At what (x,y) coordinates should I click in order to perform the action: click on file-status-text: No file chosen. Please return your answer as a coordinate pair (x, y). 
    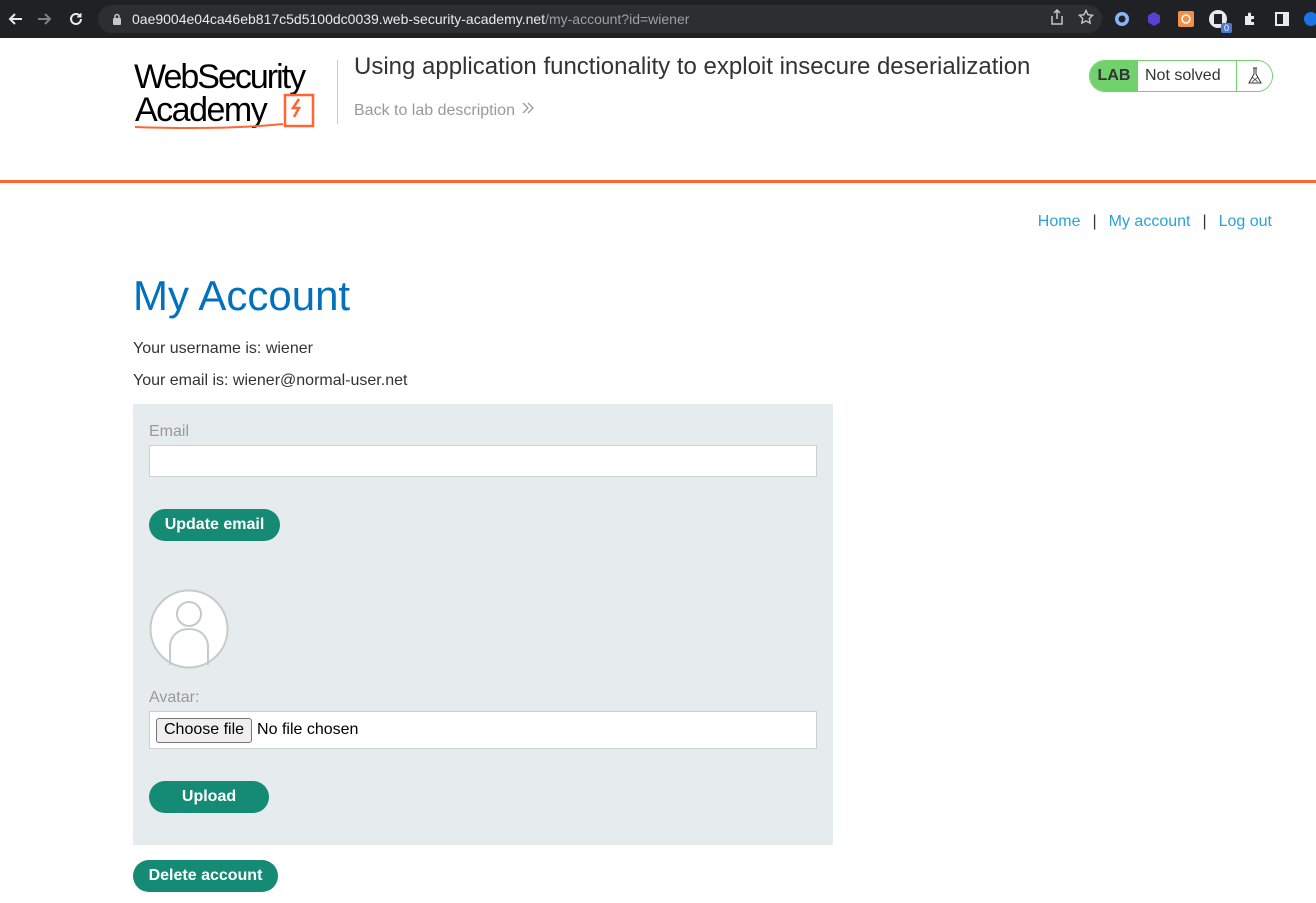
    Looking at the image, I should click on (308, 729).